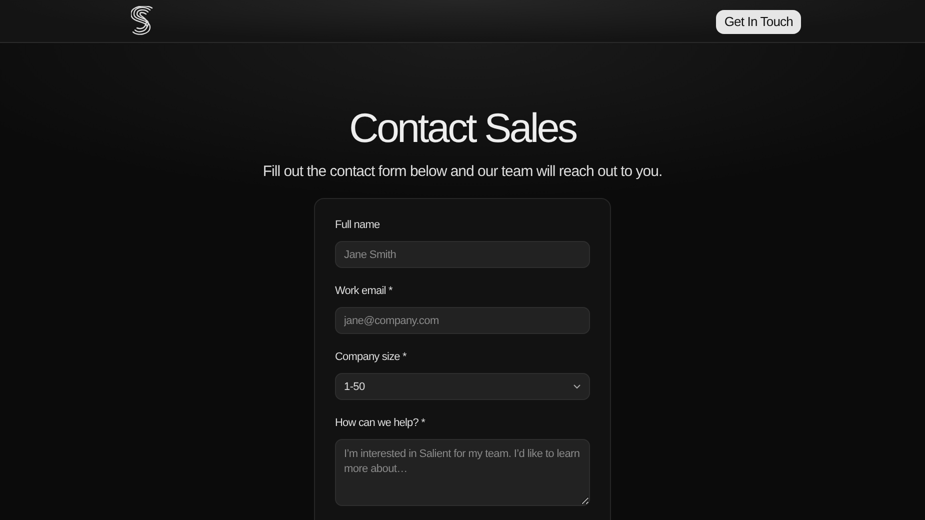 The height and width of the screenshot is (520, 925). I want to click on chevron-down-icon, so click(577, 386).